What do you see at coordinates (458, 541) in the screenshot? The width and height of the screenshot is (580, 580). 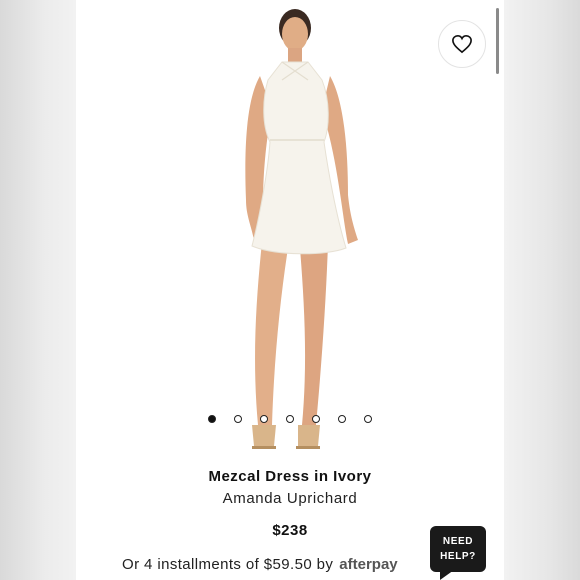 I see `help-line-1: NEED` at bounding box center [458, 541].